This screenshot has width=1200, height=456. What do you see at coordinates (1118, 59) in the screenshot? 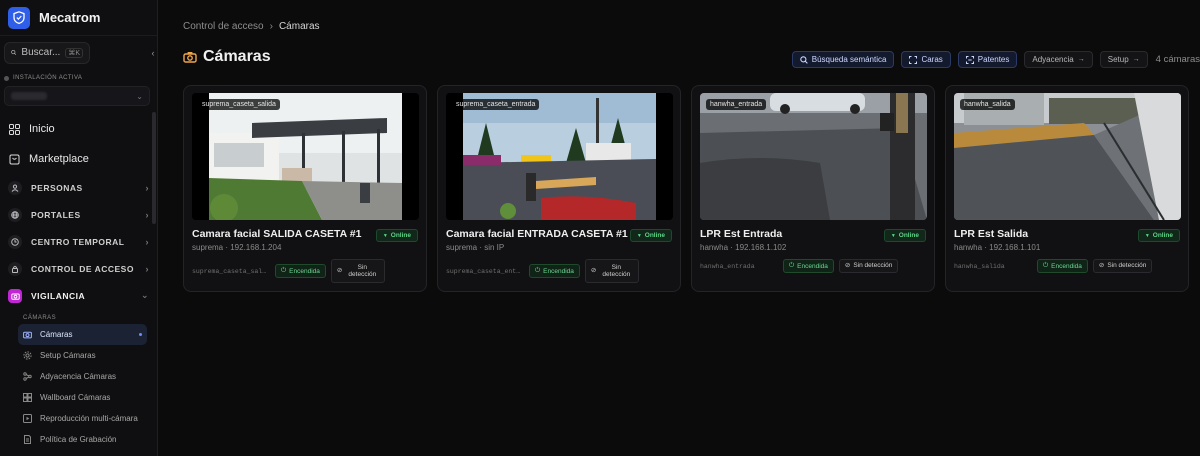
I see `setup-label: Setup` at bounding box center [1118, 59].